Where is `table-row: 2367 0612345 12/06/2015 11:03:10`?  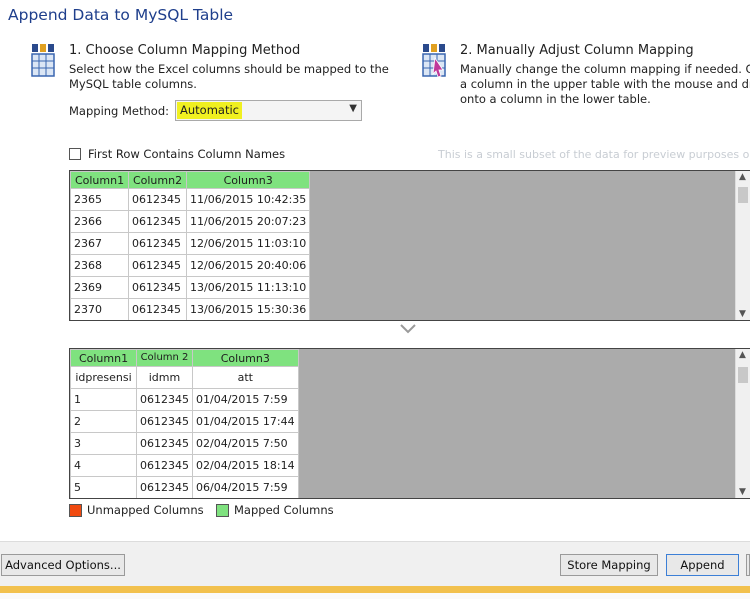 table-row: 2367 0612345 12/06/2015 11:03:10 is located at coordinates (190, 243).